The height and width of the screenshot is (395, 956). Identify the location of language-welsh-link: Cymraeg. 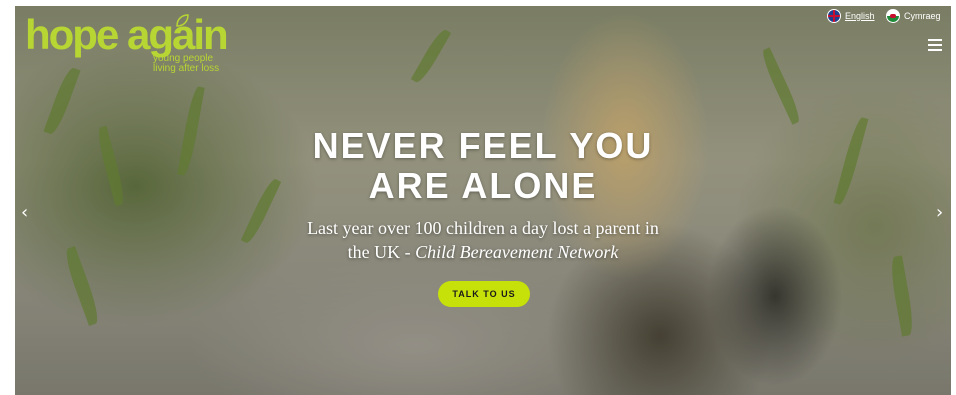
(913, 16).